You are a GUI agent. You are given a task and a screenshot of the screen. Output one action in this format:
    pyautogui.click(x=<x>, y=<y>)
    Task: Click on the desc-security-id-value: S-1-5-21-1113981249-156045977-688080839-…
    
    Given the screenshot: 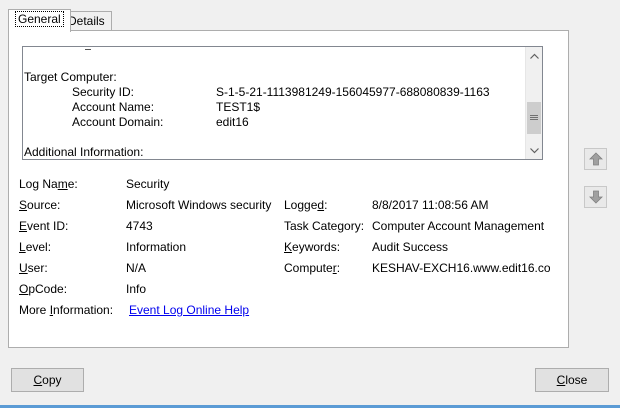 What is the action you would take?
    pyautogui.click(x=353, y=92)
    